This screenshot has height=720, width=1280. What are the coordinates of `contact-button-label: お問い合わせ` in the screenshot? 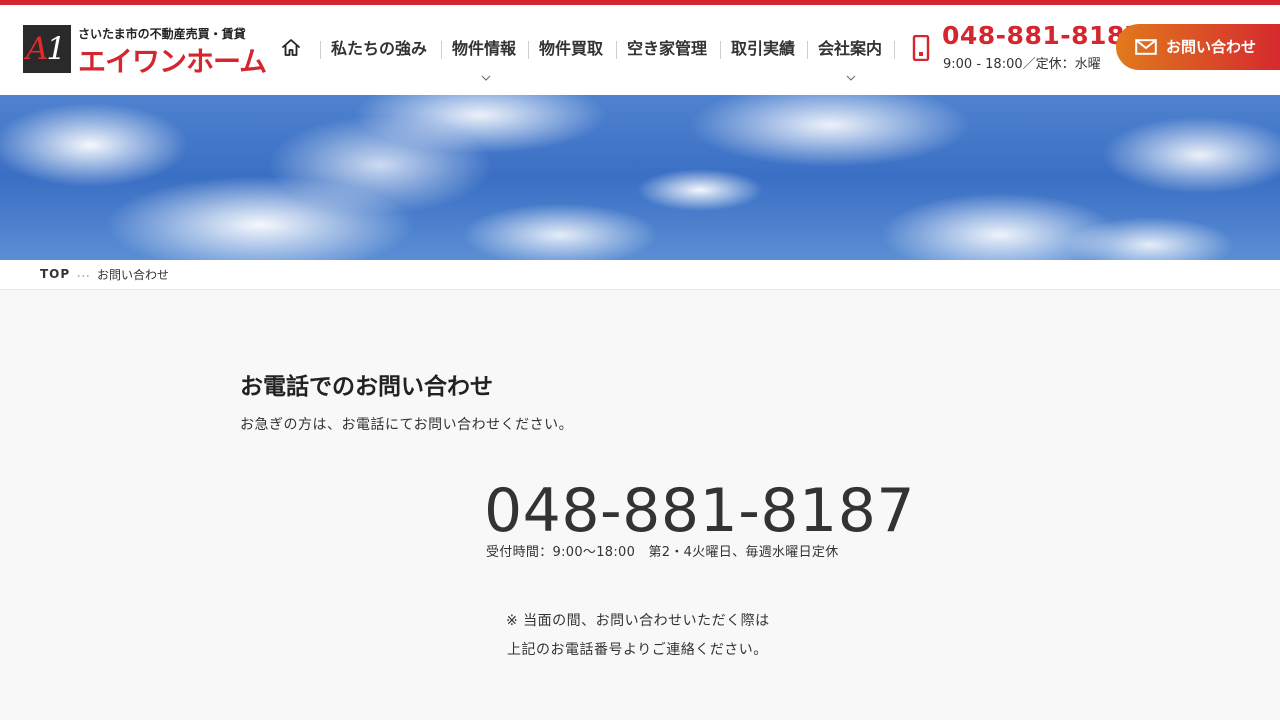 It's located at (1211, 47).